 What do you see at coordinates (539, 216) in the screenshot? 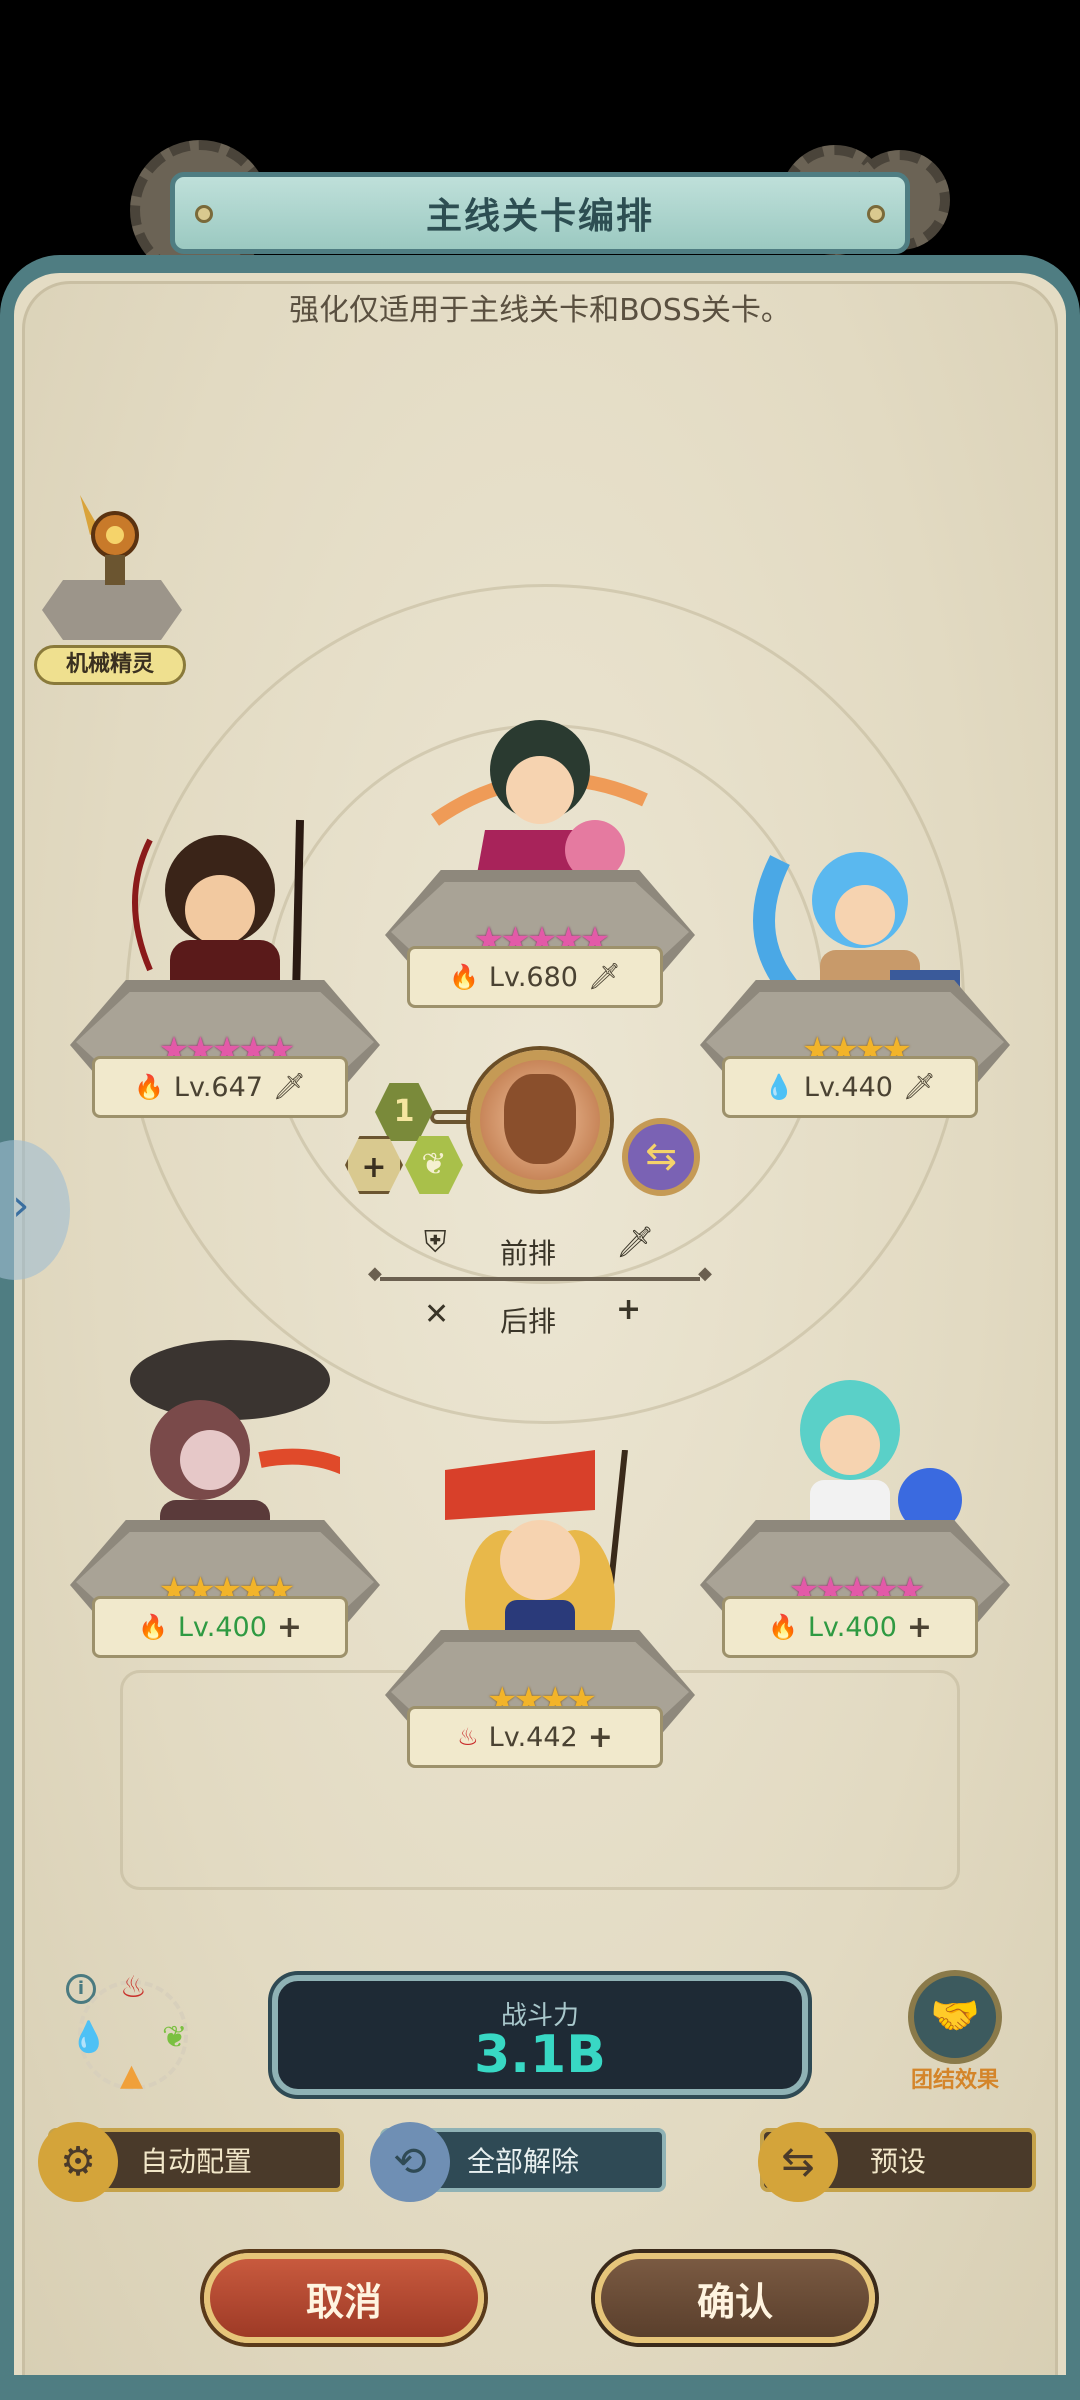
I see `page-title: 主线关卡编排` at bounding box center [539, 216].